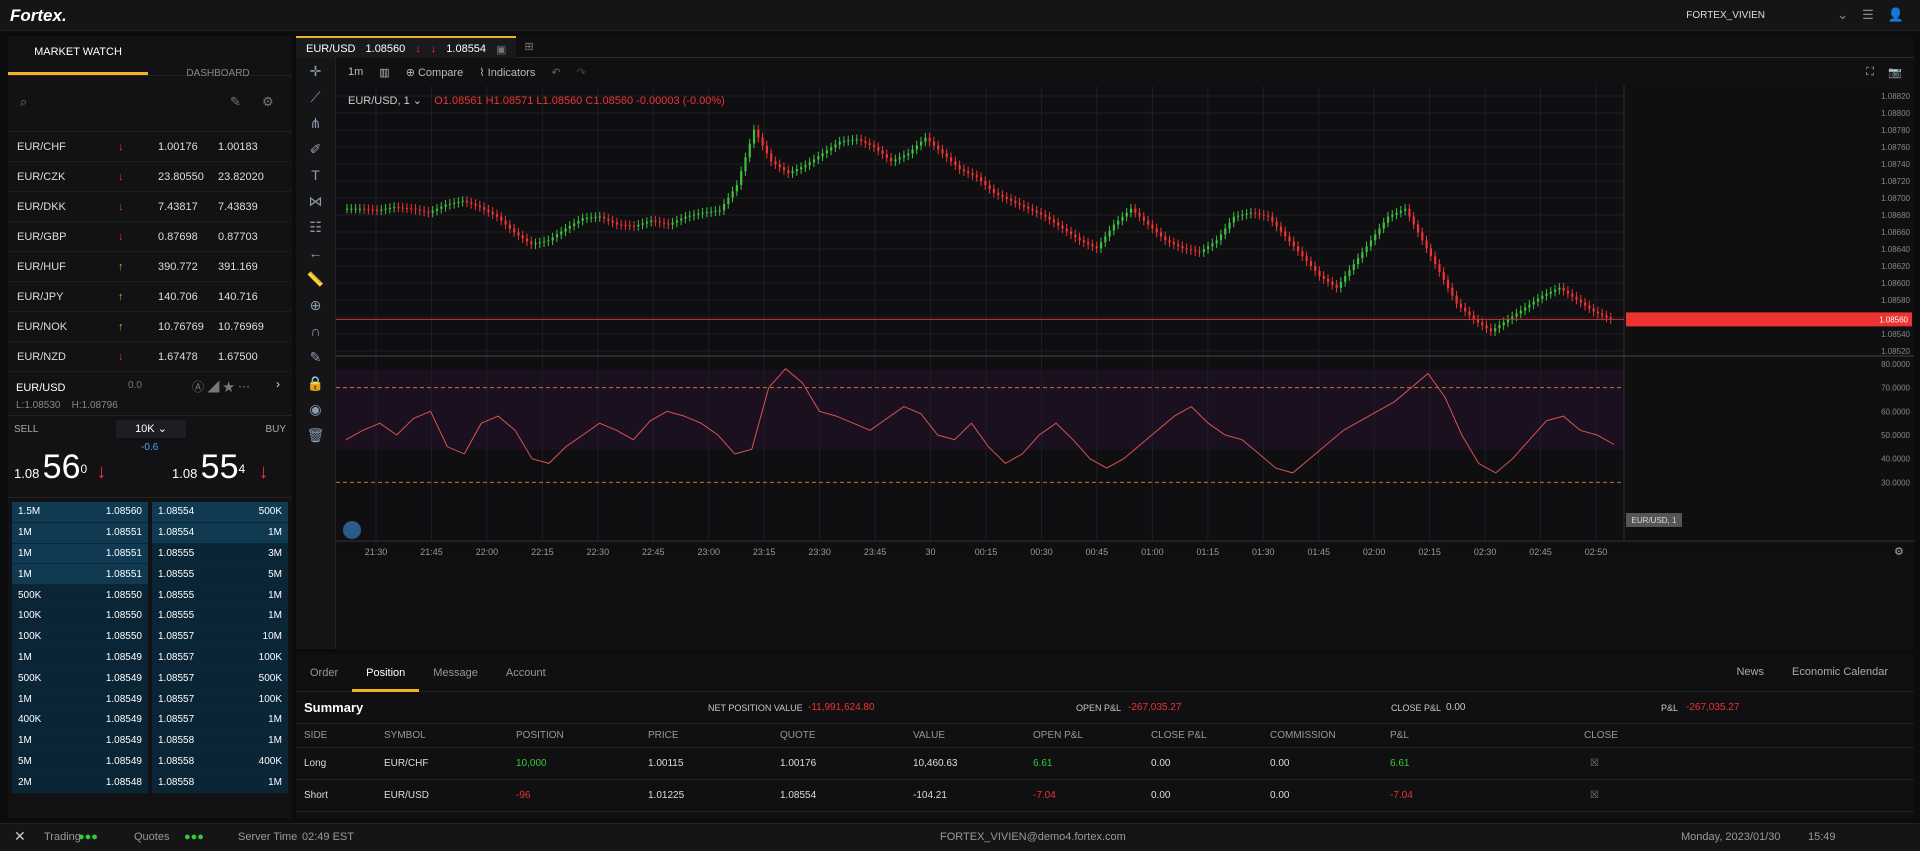 The height and width of the screenshot is (851, 1920). What do you see at coordinates (528, 46) in the screenshot?
I see `add-tab-icon: ⊞` at bounding box center [528, 46].